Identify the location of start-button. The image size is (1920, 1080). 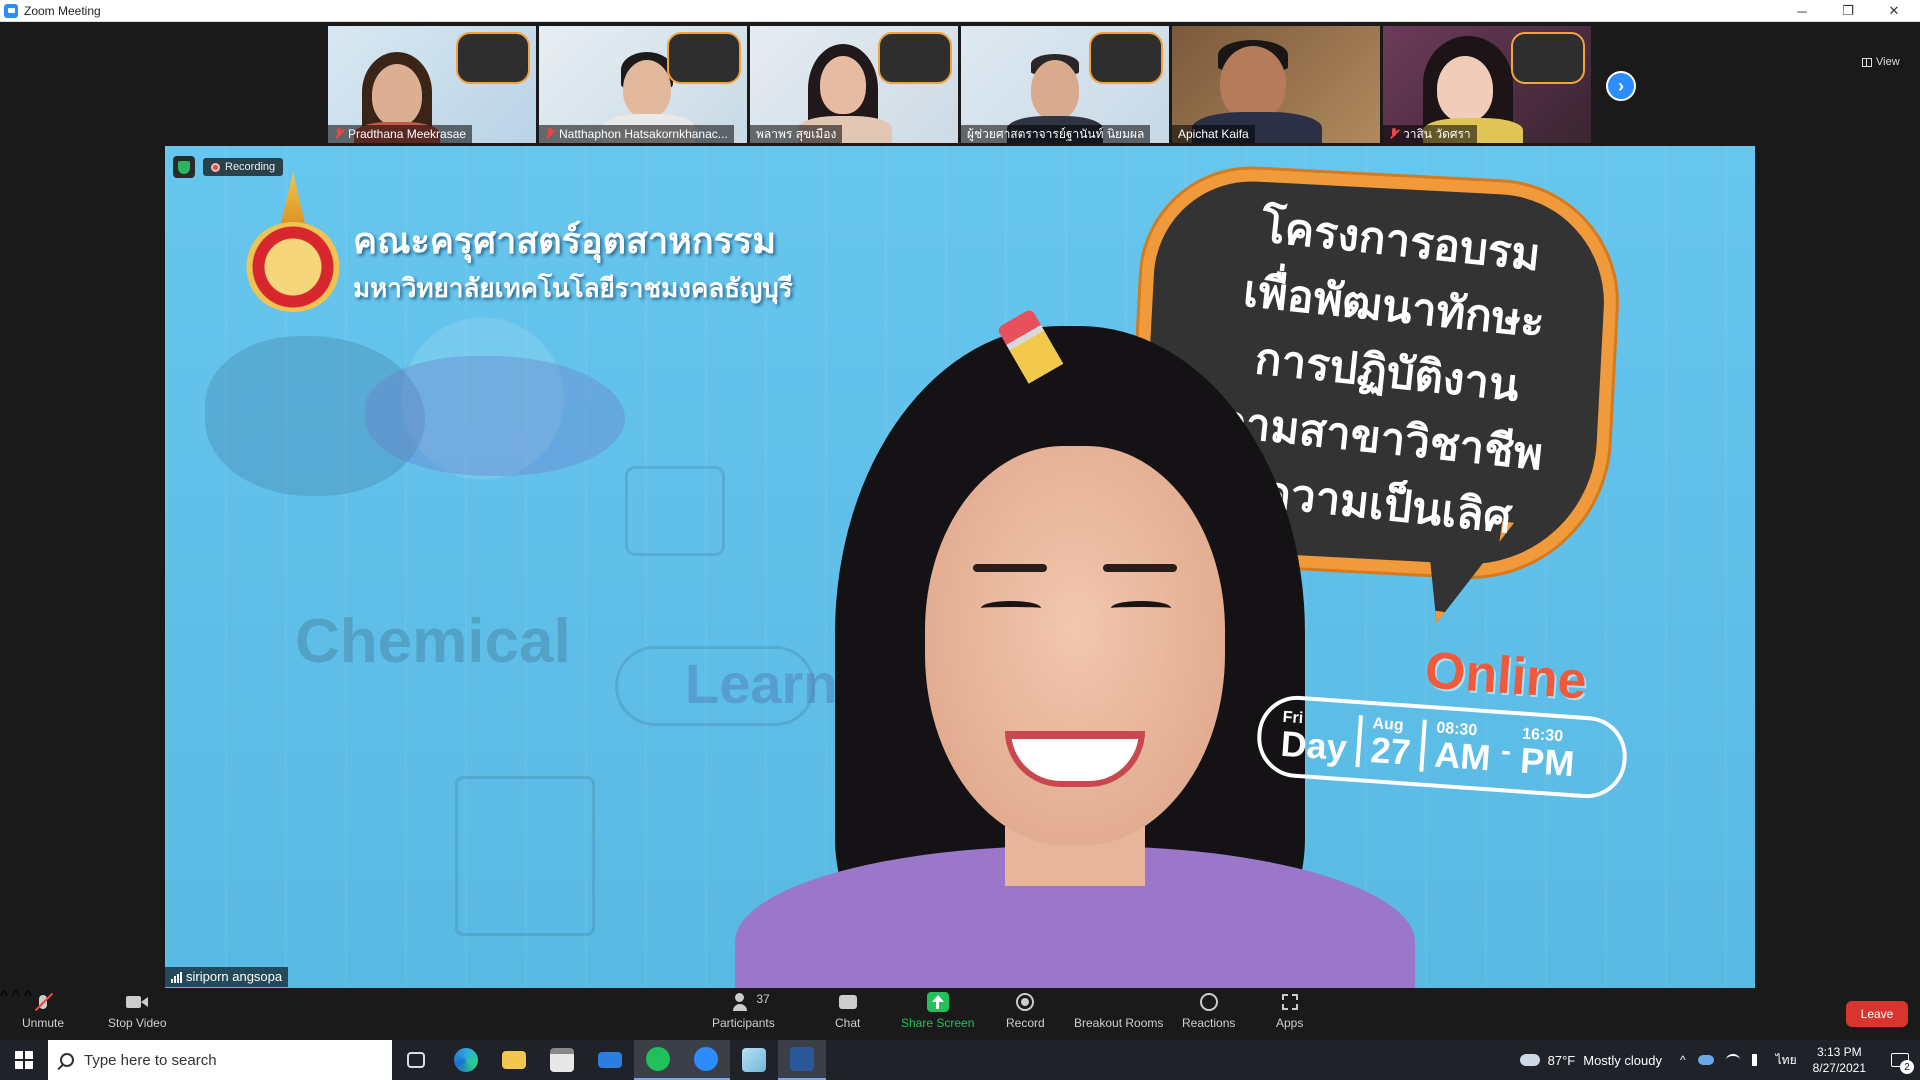
(24, 1060).